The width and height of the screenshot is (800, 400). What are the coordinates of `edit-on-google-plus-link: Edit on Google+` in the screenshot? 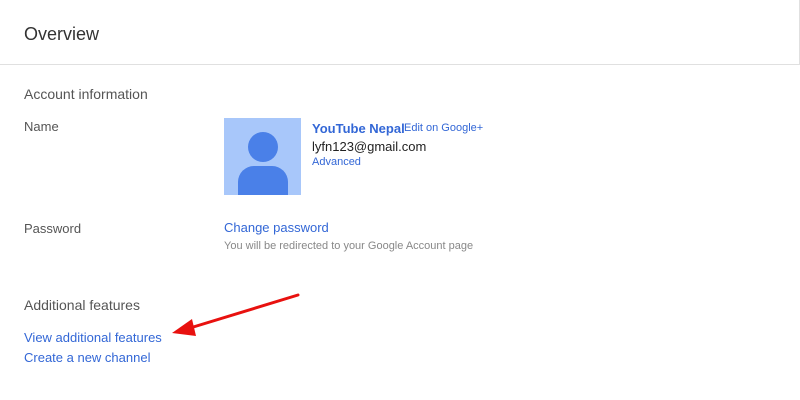 It's located at (443, 128).